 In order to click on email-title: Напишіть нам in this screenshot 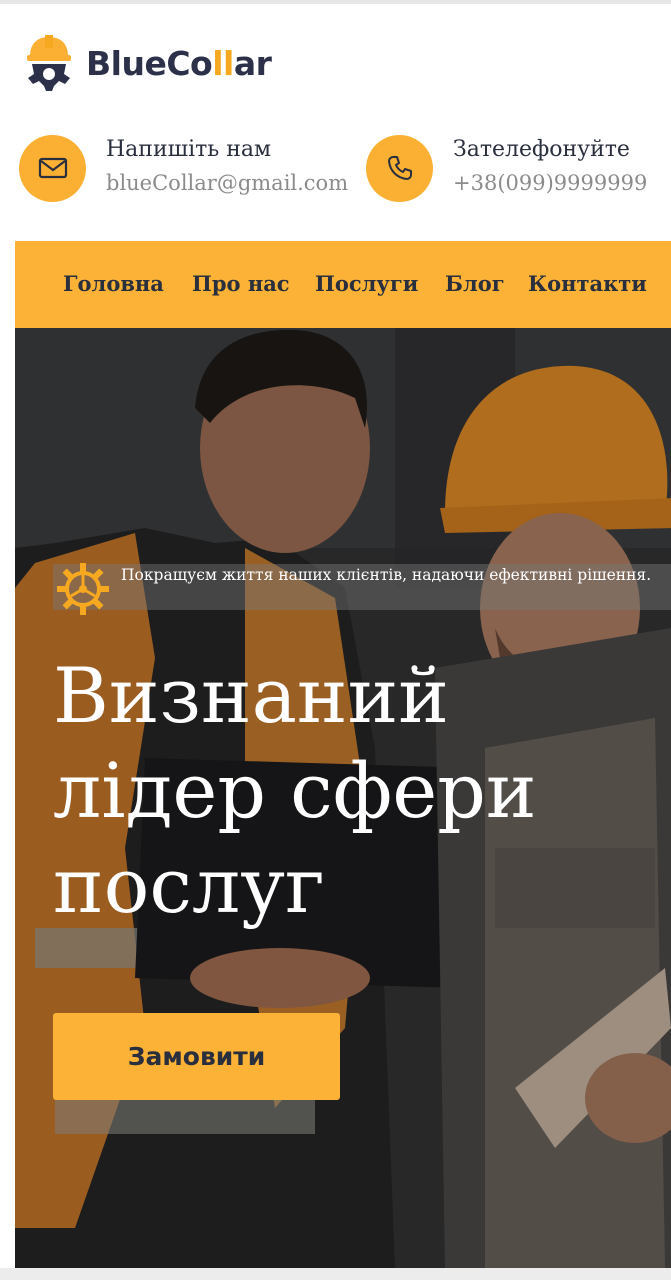, I will do `click(189, 149)`.